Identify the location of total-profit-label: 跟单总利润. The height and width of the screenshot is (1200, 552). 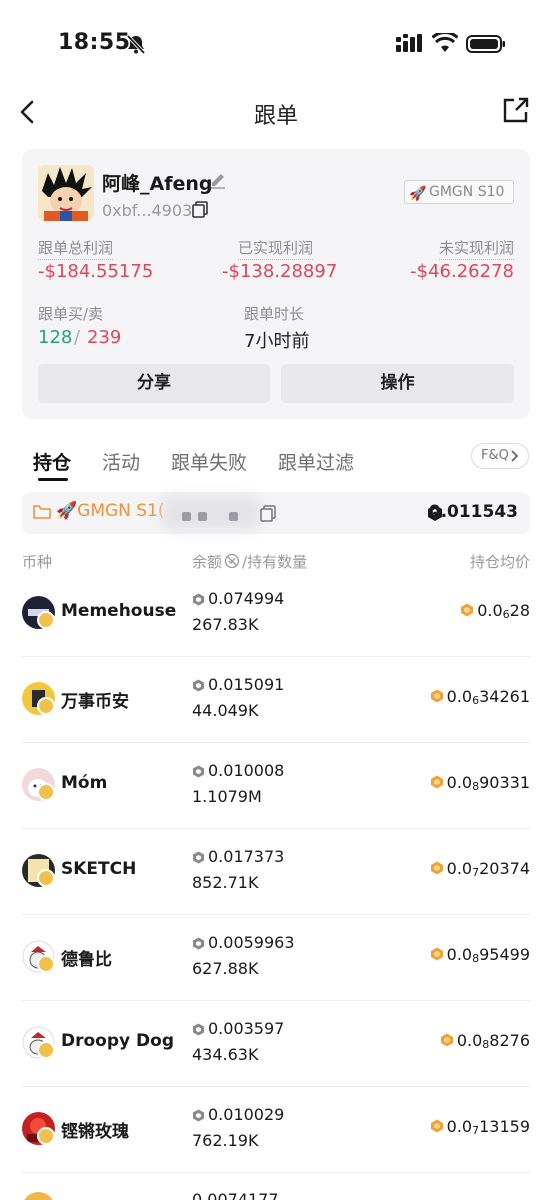
(76, 248).